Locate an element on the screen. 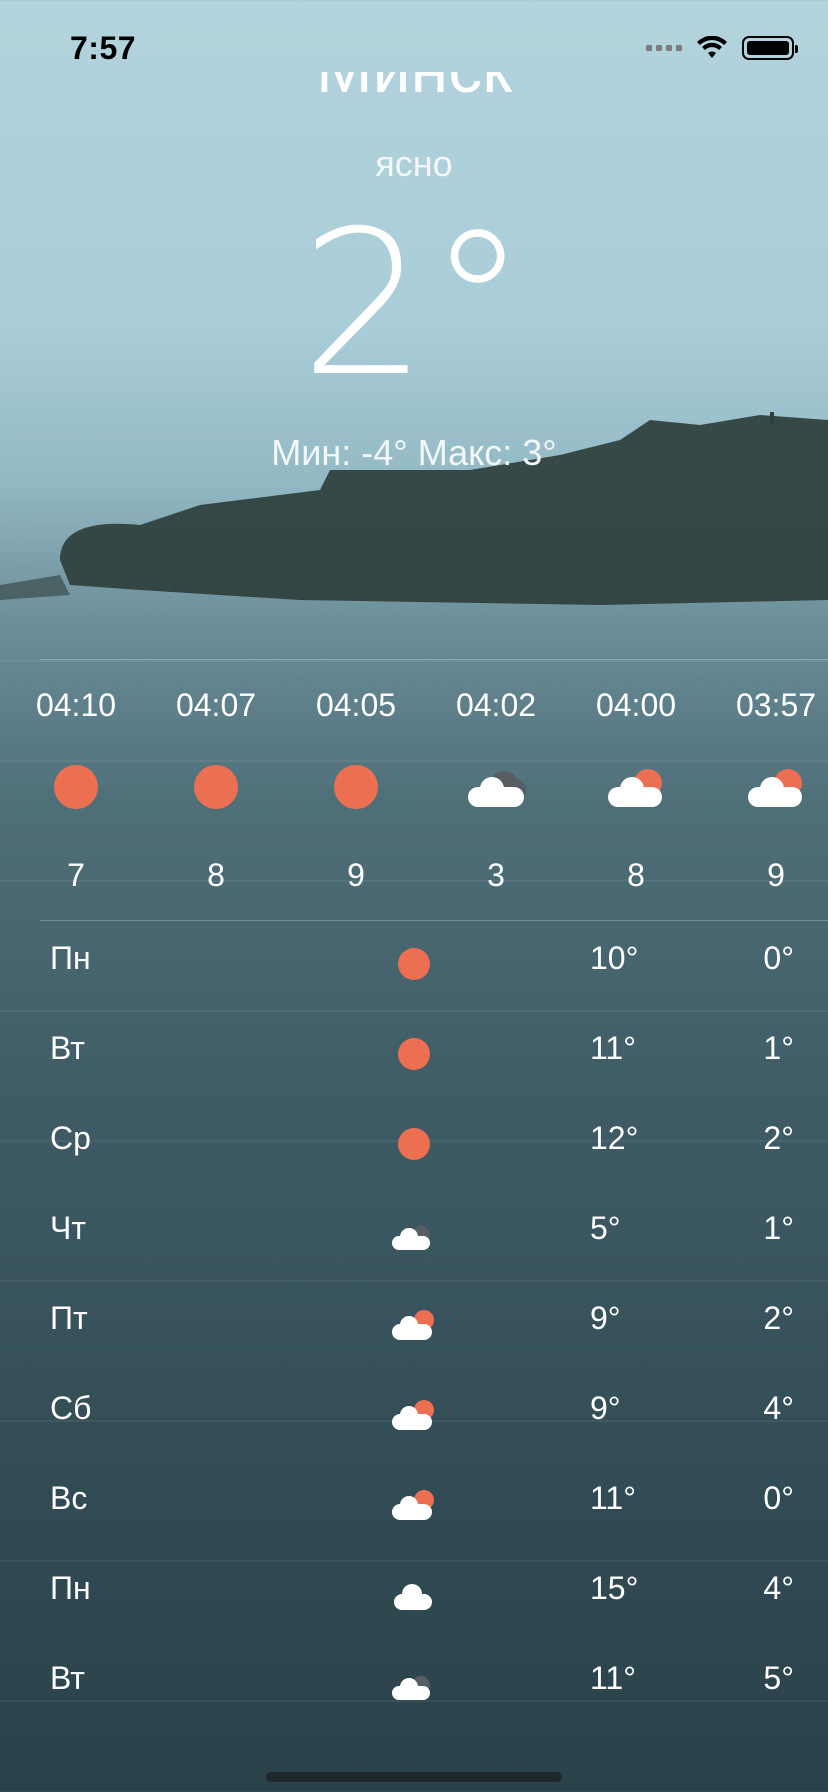  cloud-icon is located at coordinates (414, 1594).